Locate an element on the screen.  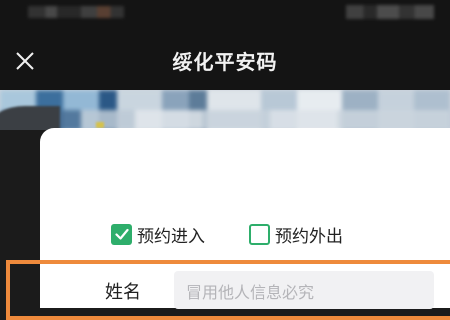
option-enter: 预约进入 is located at coordinates (158, 234).